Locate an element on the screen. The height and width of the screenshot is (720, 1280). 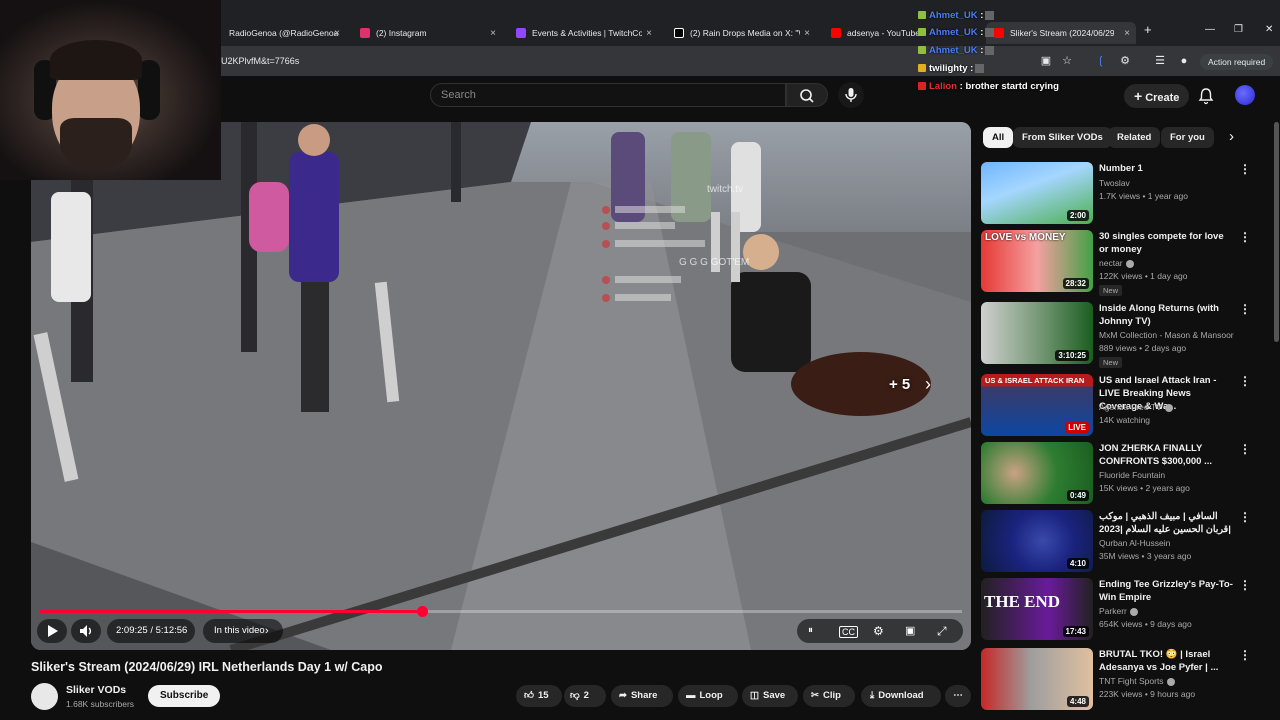
search-button is located at coordinates (807, 95).